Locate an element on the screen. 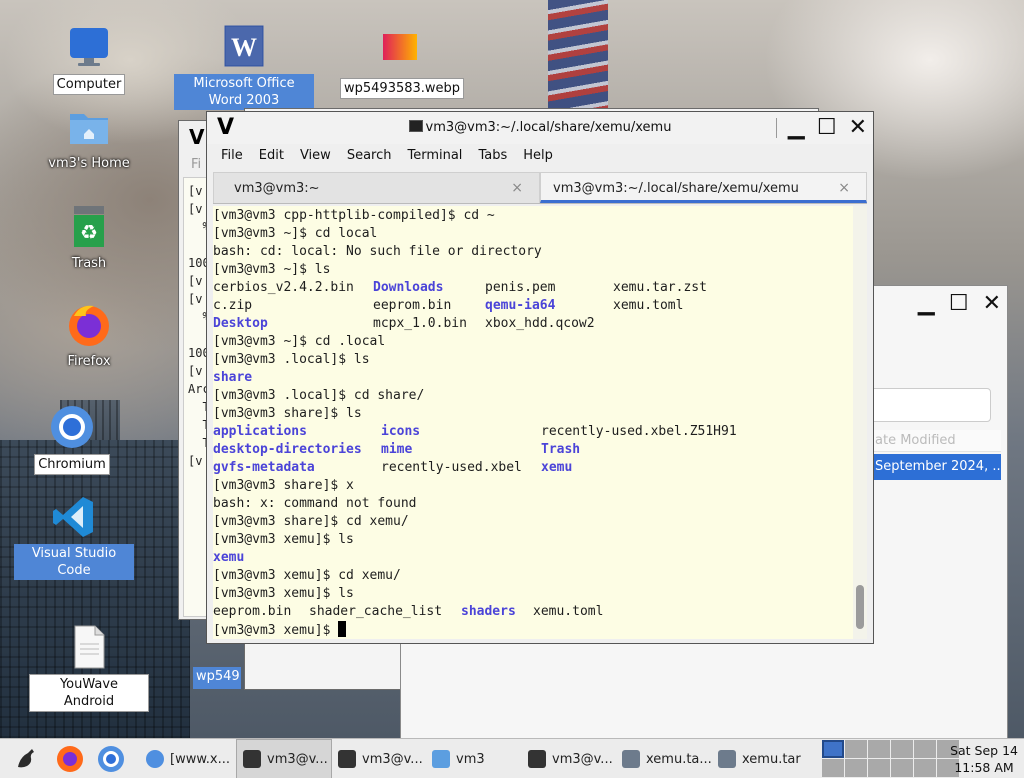 This screenshot has width=1024, height=778. menu-edit: Edit is located at coordinates (271, 157).